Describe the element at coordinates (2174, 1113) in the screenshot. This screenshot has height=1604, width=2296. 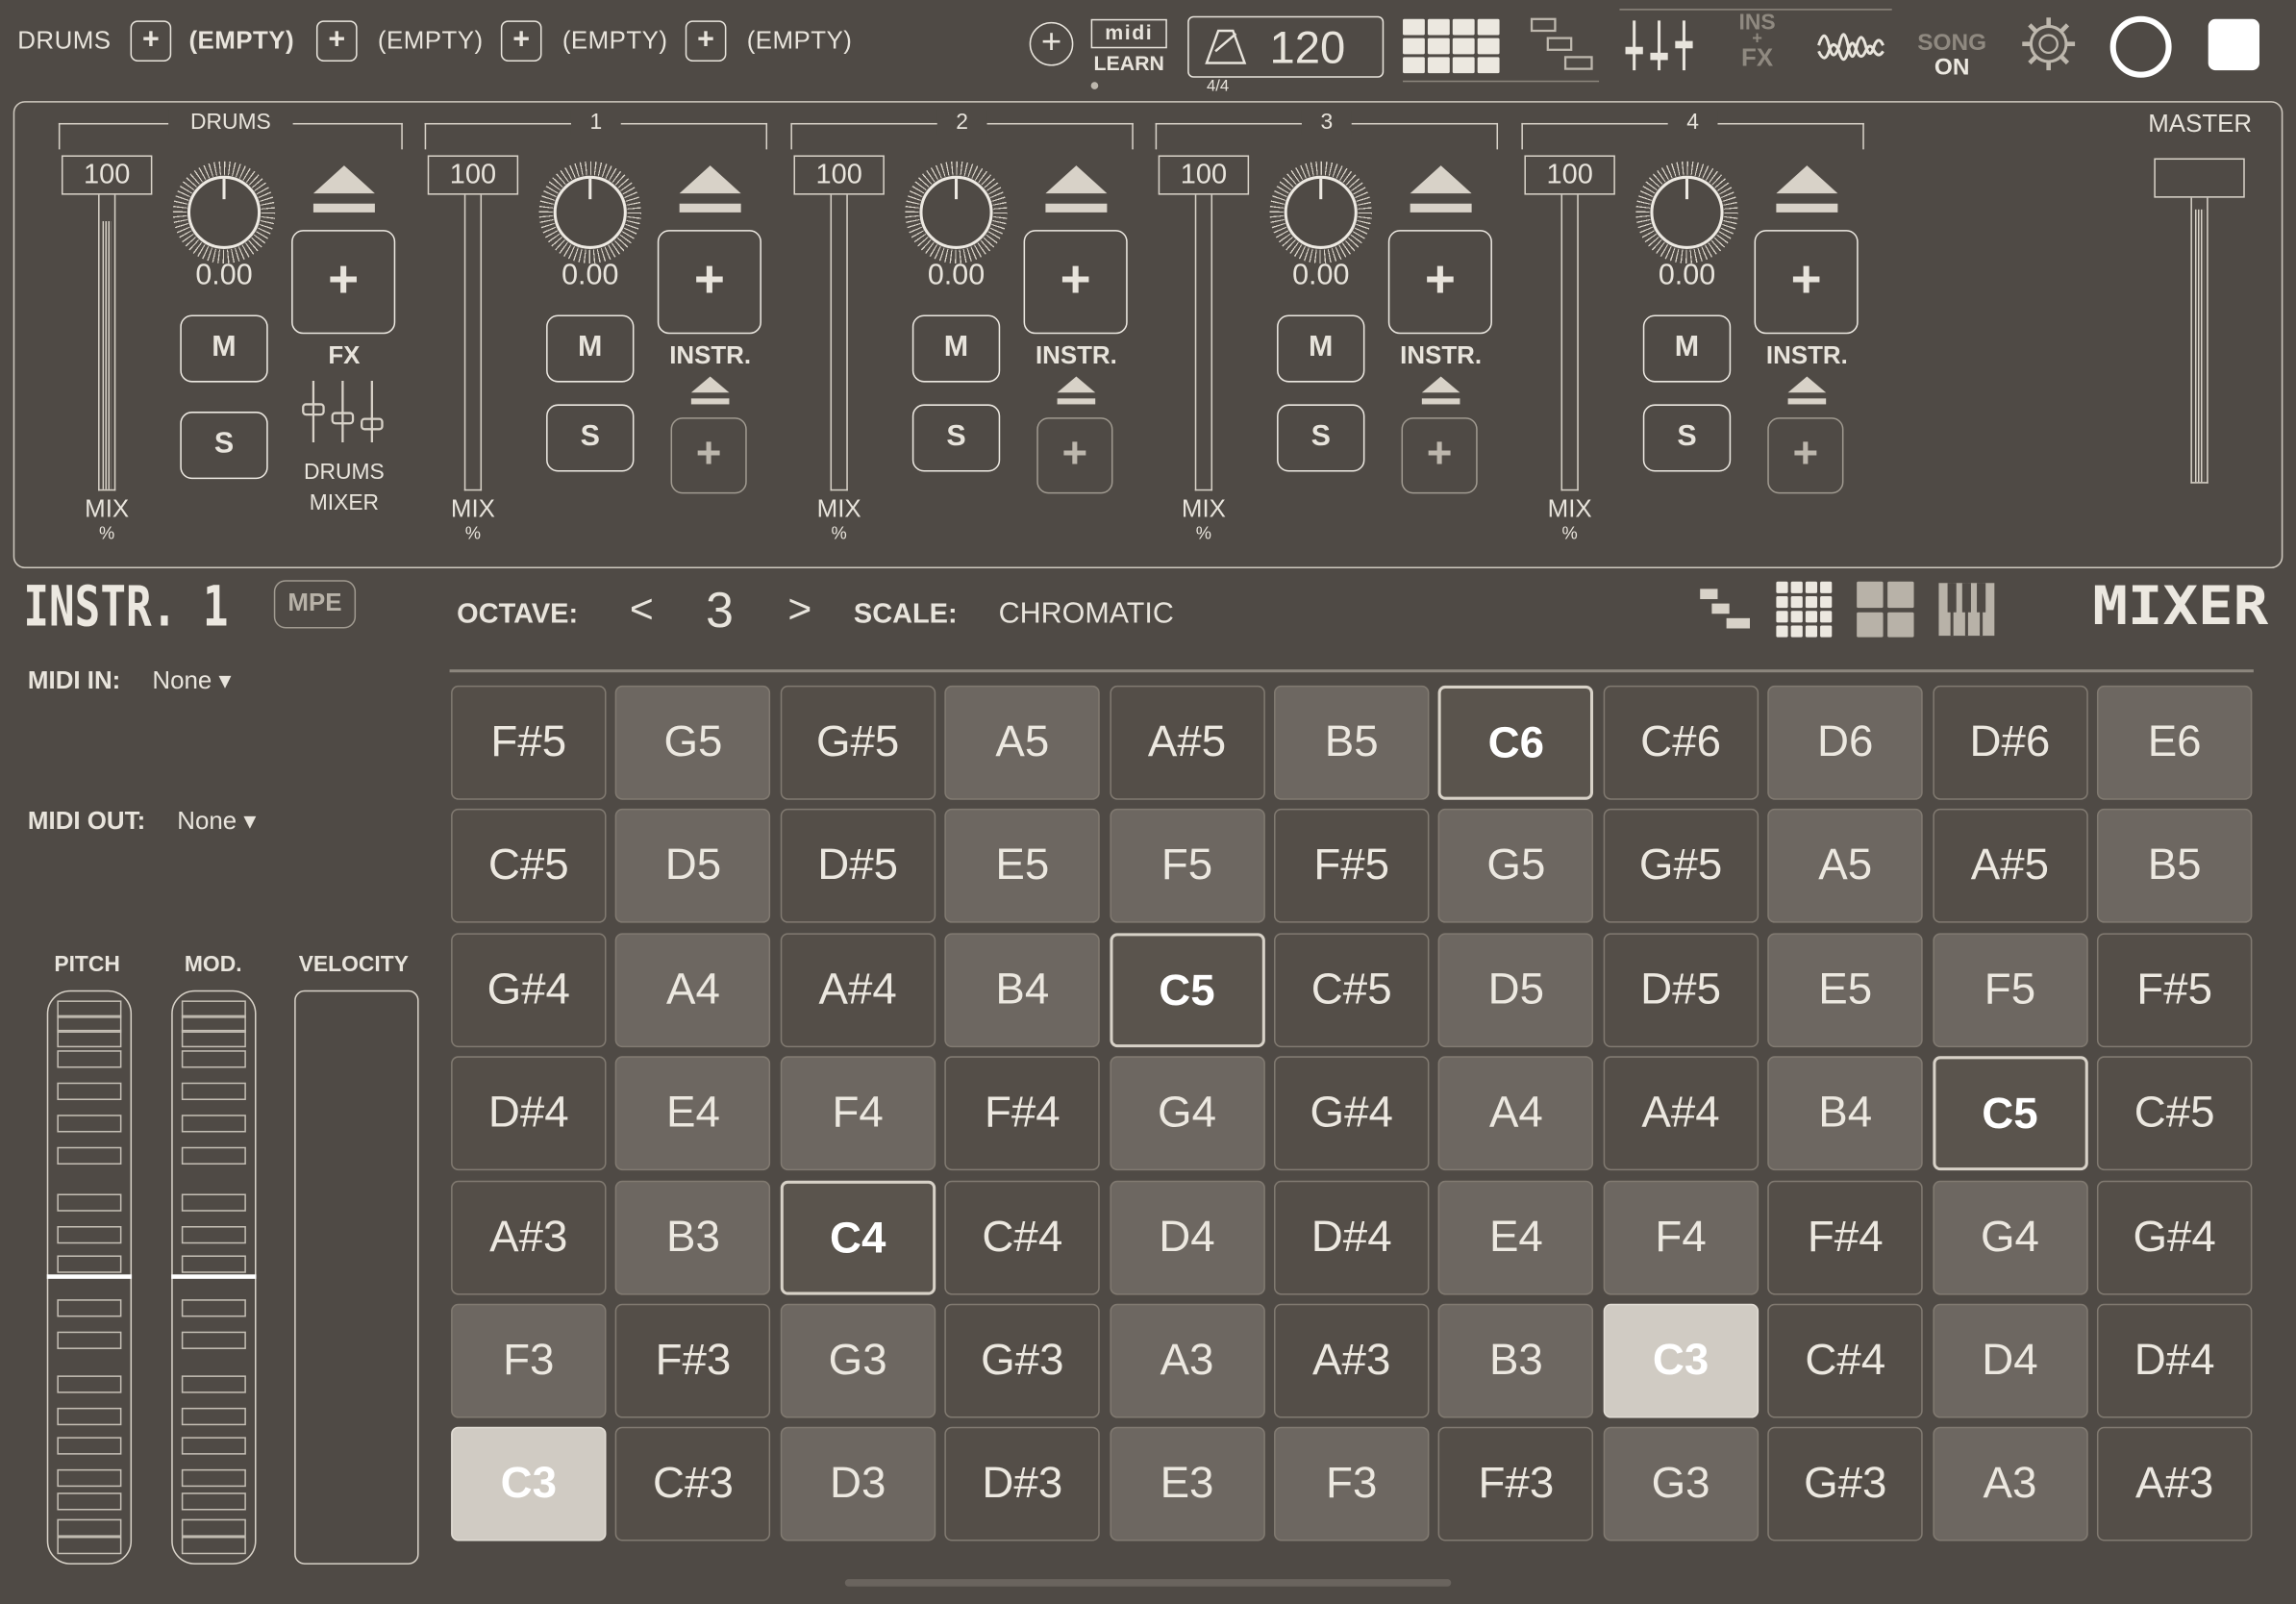
I see `note-pad: C#5` at that location.